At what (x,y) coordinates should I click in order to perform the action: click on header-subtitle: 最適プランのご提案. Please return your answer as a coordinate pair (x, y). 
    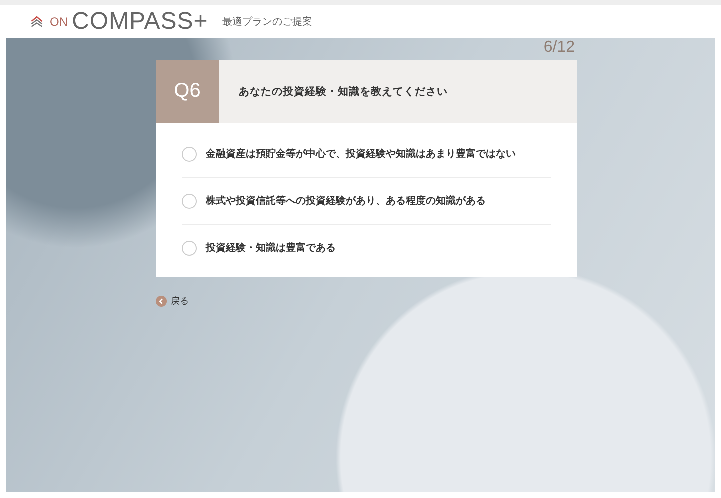
    Looking at the image, I should click on (267, 22).